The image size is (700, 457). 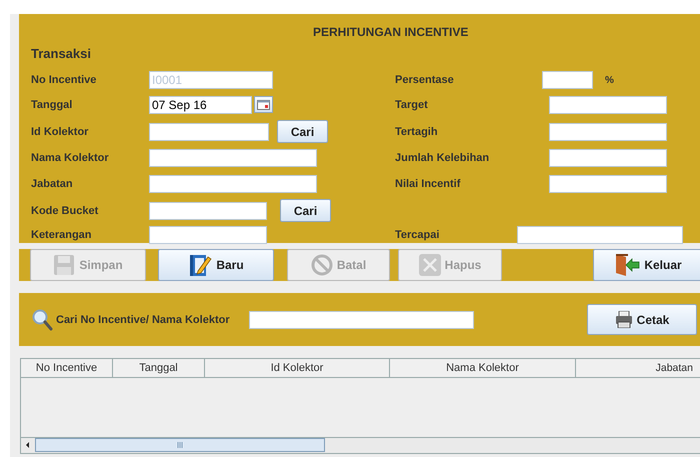 I want to click on print-button: Cetak, so click(x=642, y=319).